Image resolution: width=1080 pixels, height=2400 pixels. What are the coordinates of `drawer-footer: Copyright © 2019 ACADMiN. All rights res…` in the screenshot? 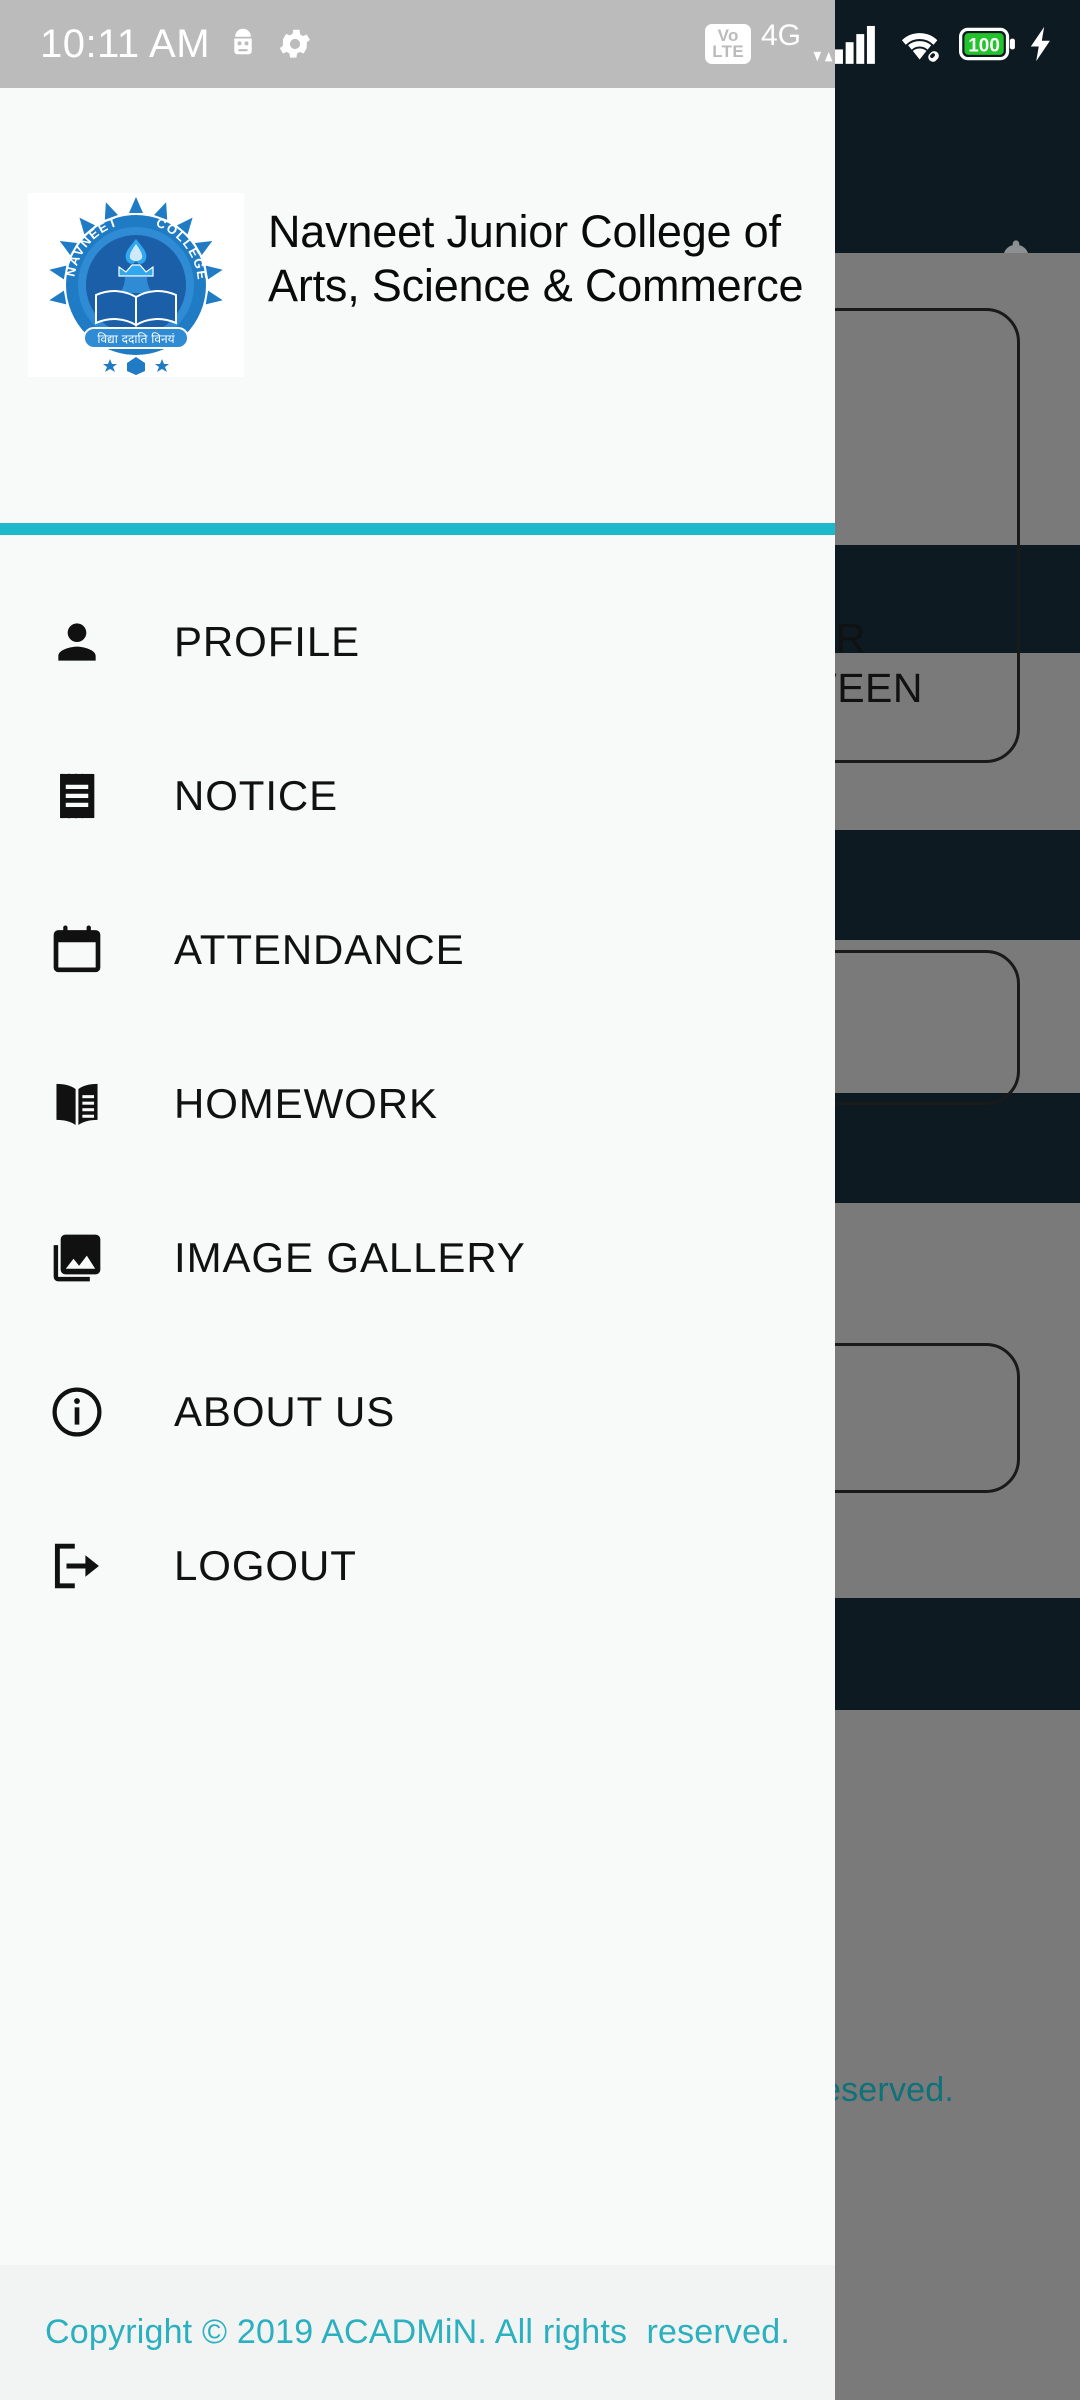 It's located at (417, 2332).